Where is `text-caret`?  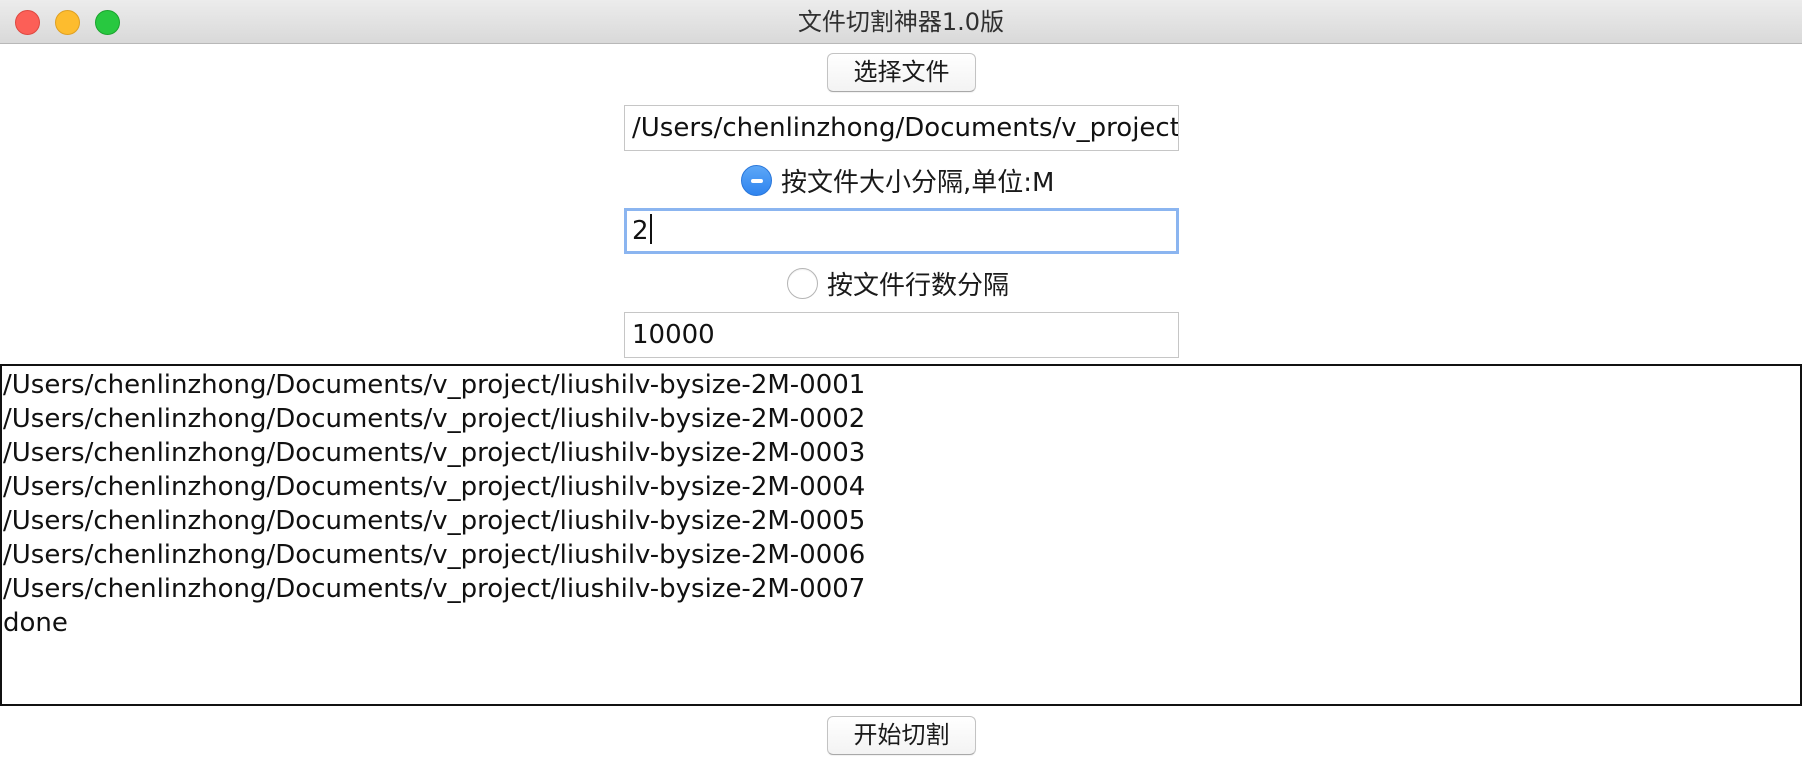
text-caret is located at coordinates (650, 229).